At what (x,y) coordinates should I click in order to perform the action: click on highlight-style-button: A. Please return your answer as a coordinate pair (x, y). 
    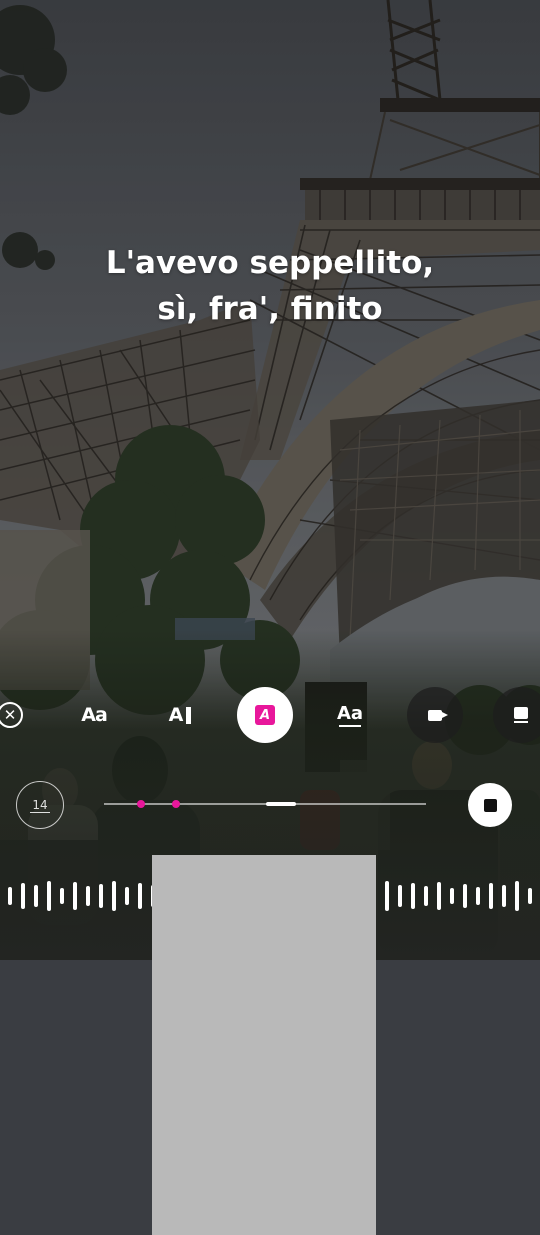
    Looking at the image, I should click on (265, 715).